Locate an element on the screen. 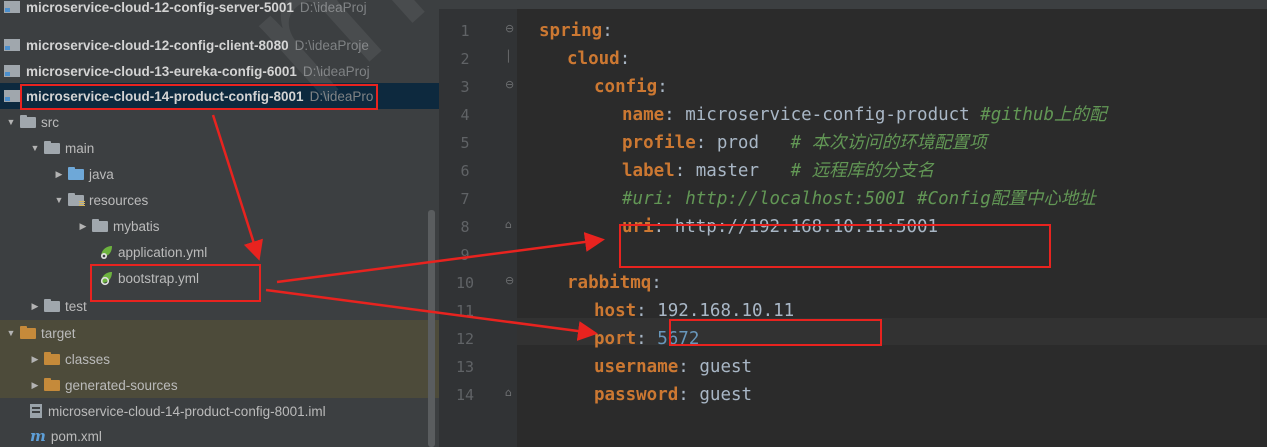 This screenshot has height=447, width=1267. line-number: 7 is located at coordinates (465, 199).